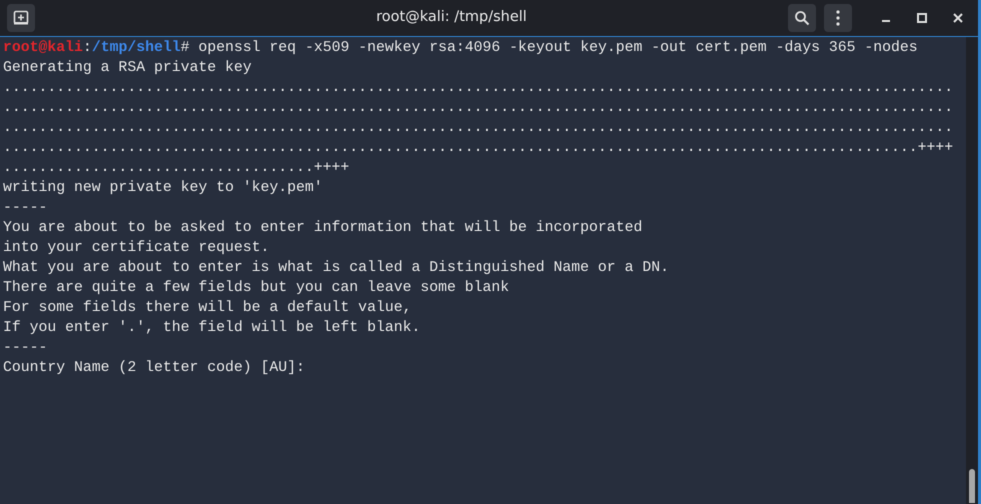 The image size is (981, 504). I want to click on menu-icon, so click(838, 18).